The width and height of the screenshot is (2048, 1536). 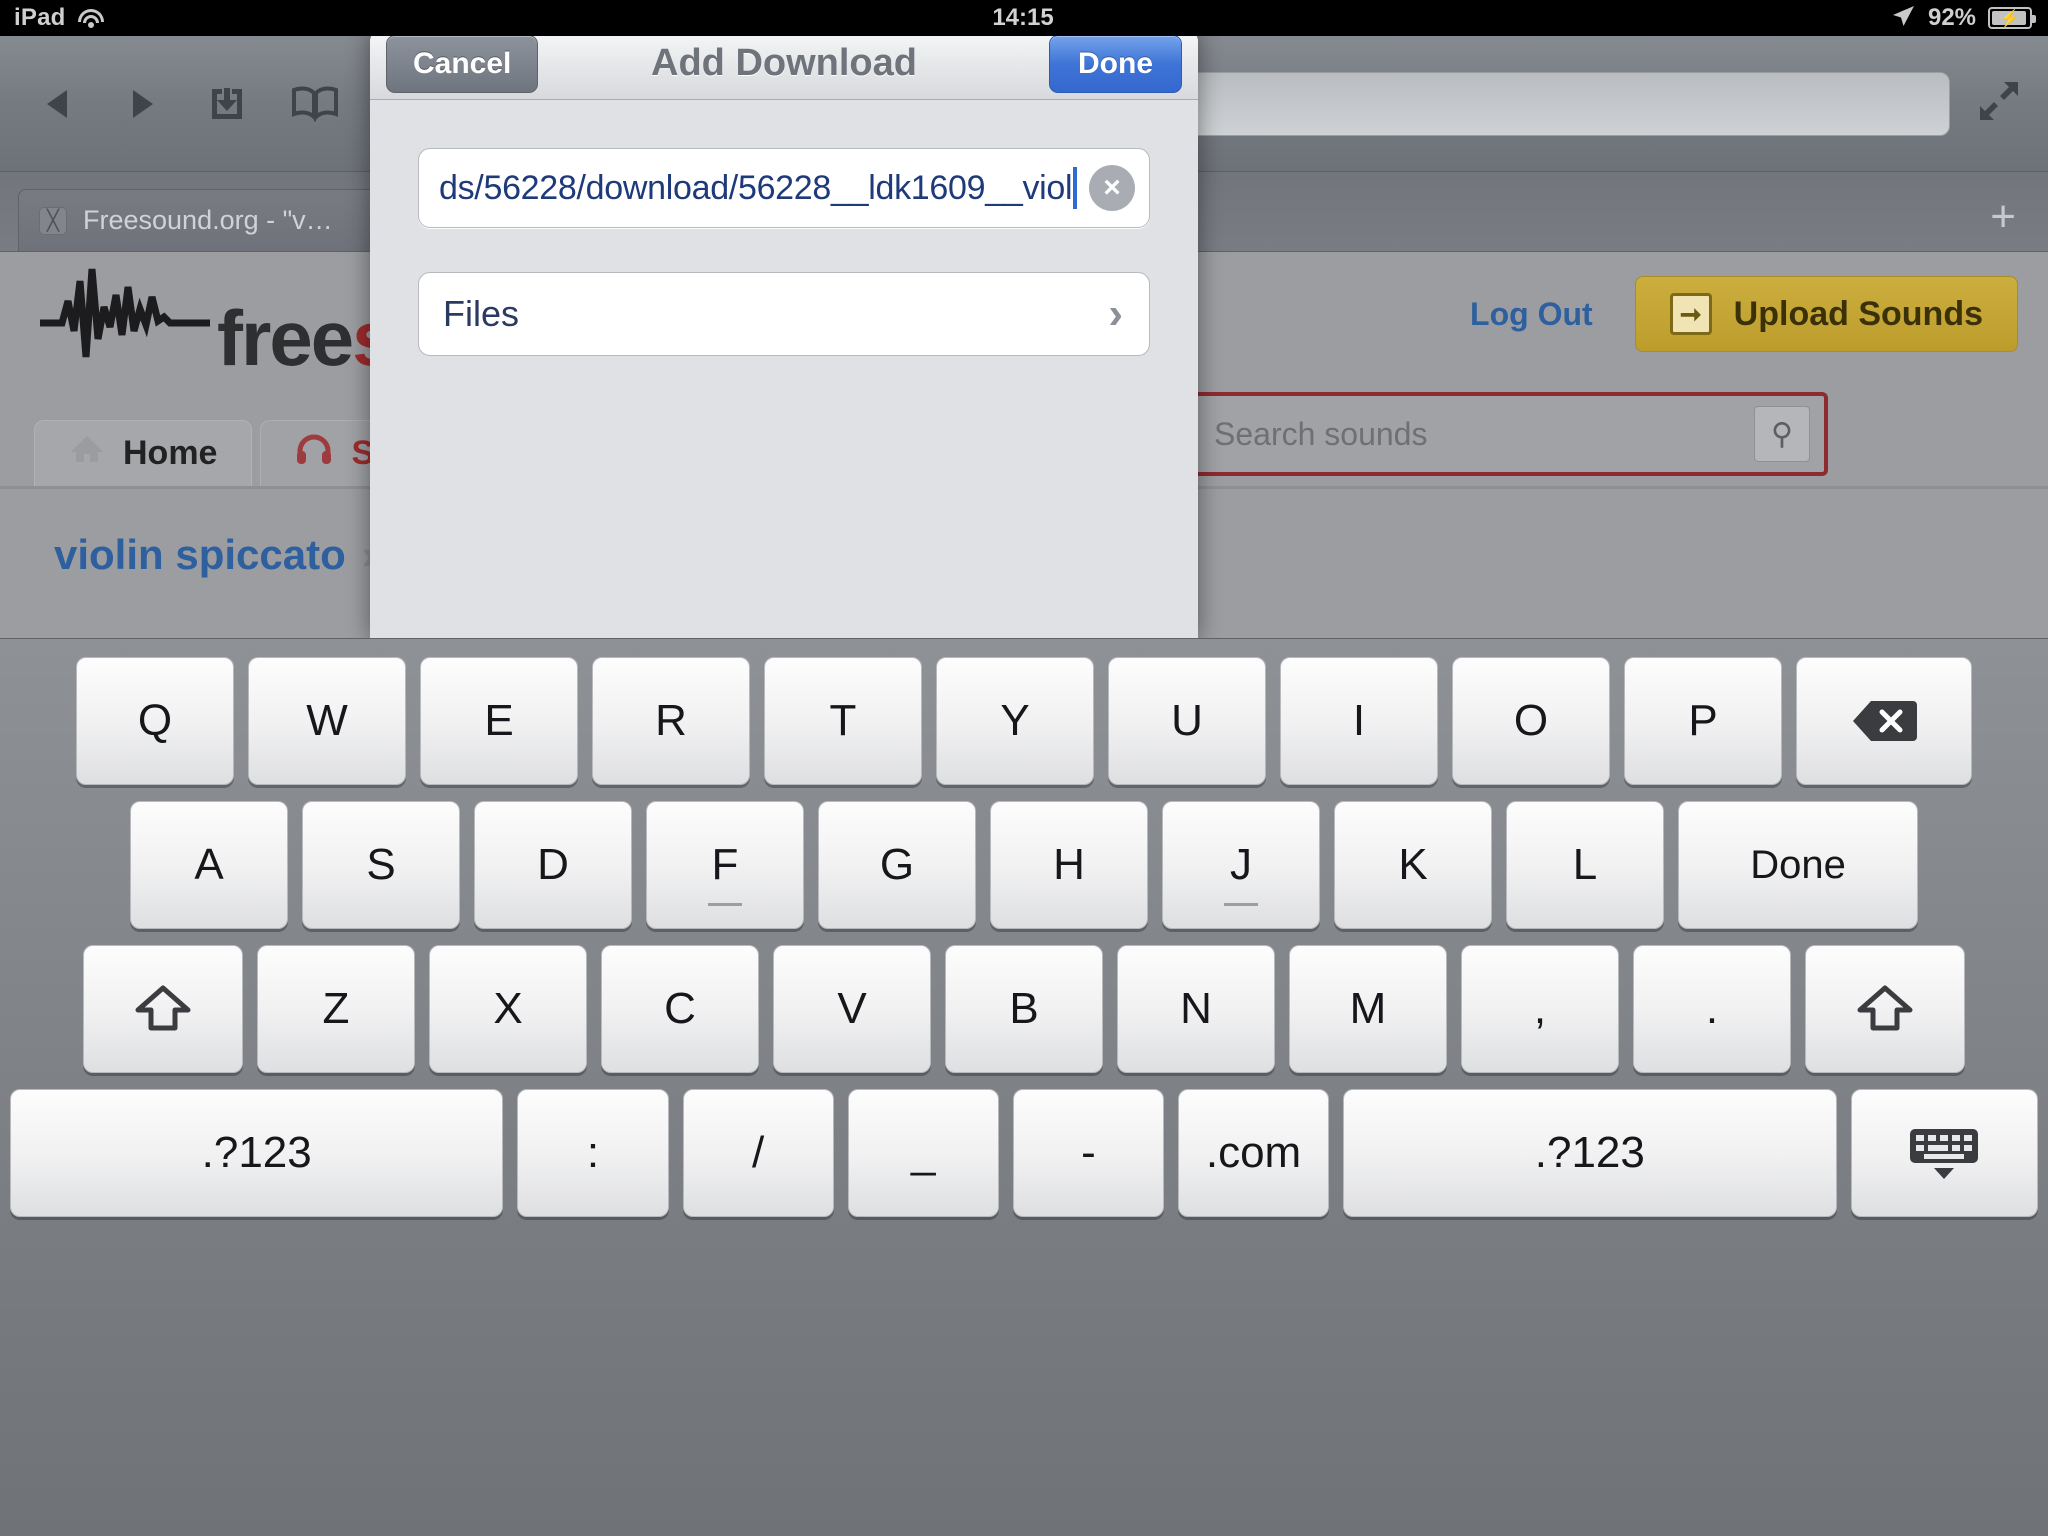 I want to click on key-m: M, so click(x=1368, y=1009).